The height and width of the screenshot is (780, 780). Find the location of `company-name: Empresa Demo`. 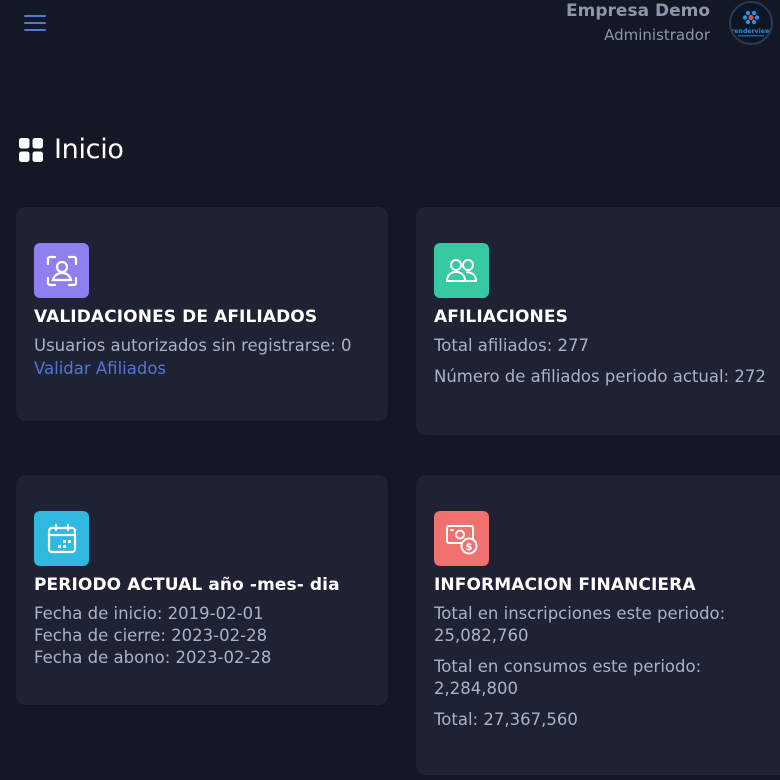

company-name: Empresa Demo is located at coordinates (638, 11).